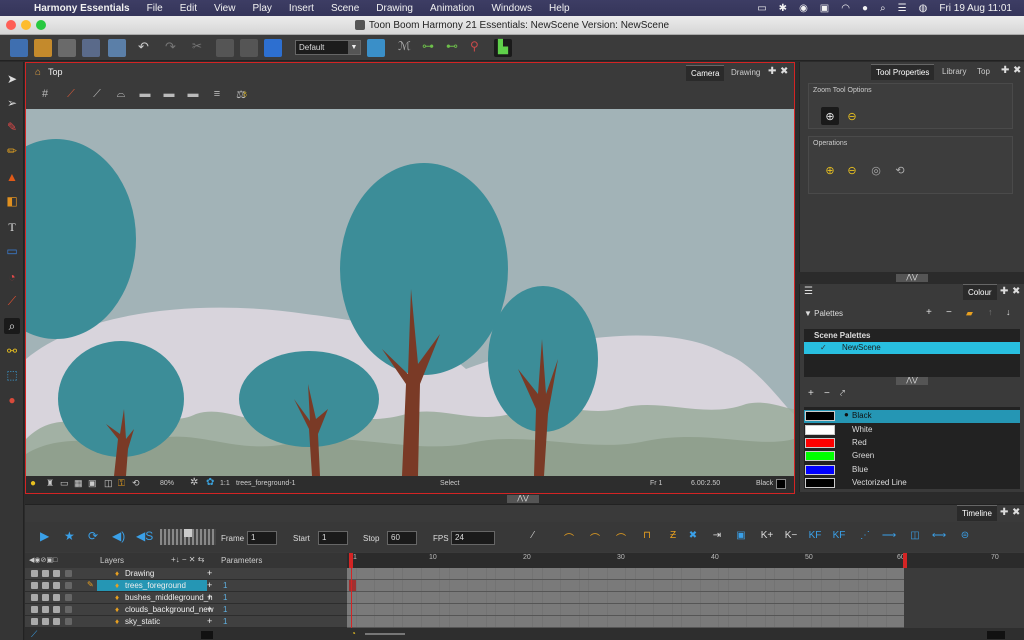 This screenshot has width=1024, height=640. What do you see at coordinates (190, 586) in the screenshot?
I see `layer-row-selected: ✎ ♦ trees_foreground + 1` at bounding box center [190, 586].